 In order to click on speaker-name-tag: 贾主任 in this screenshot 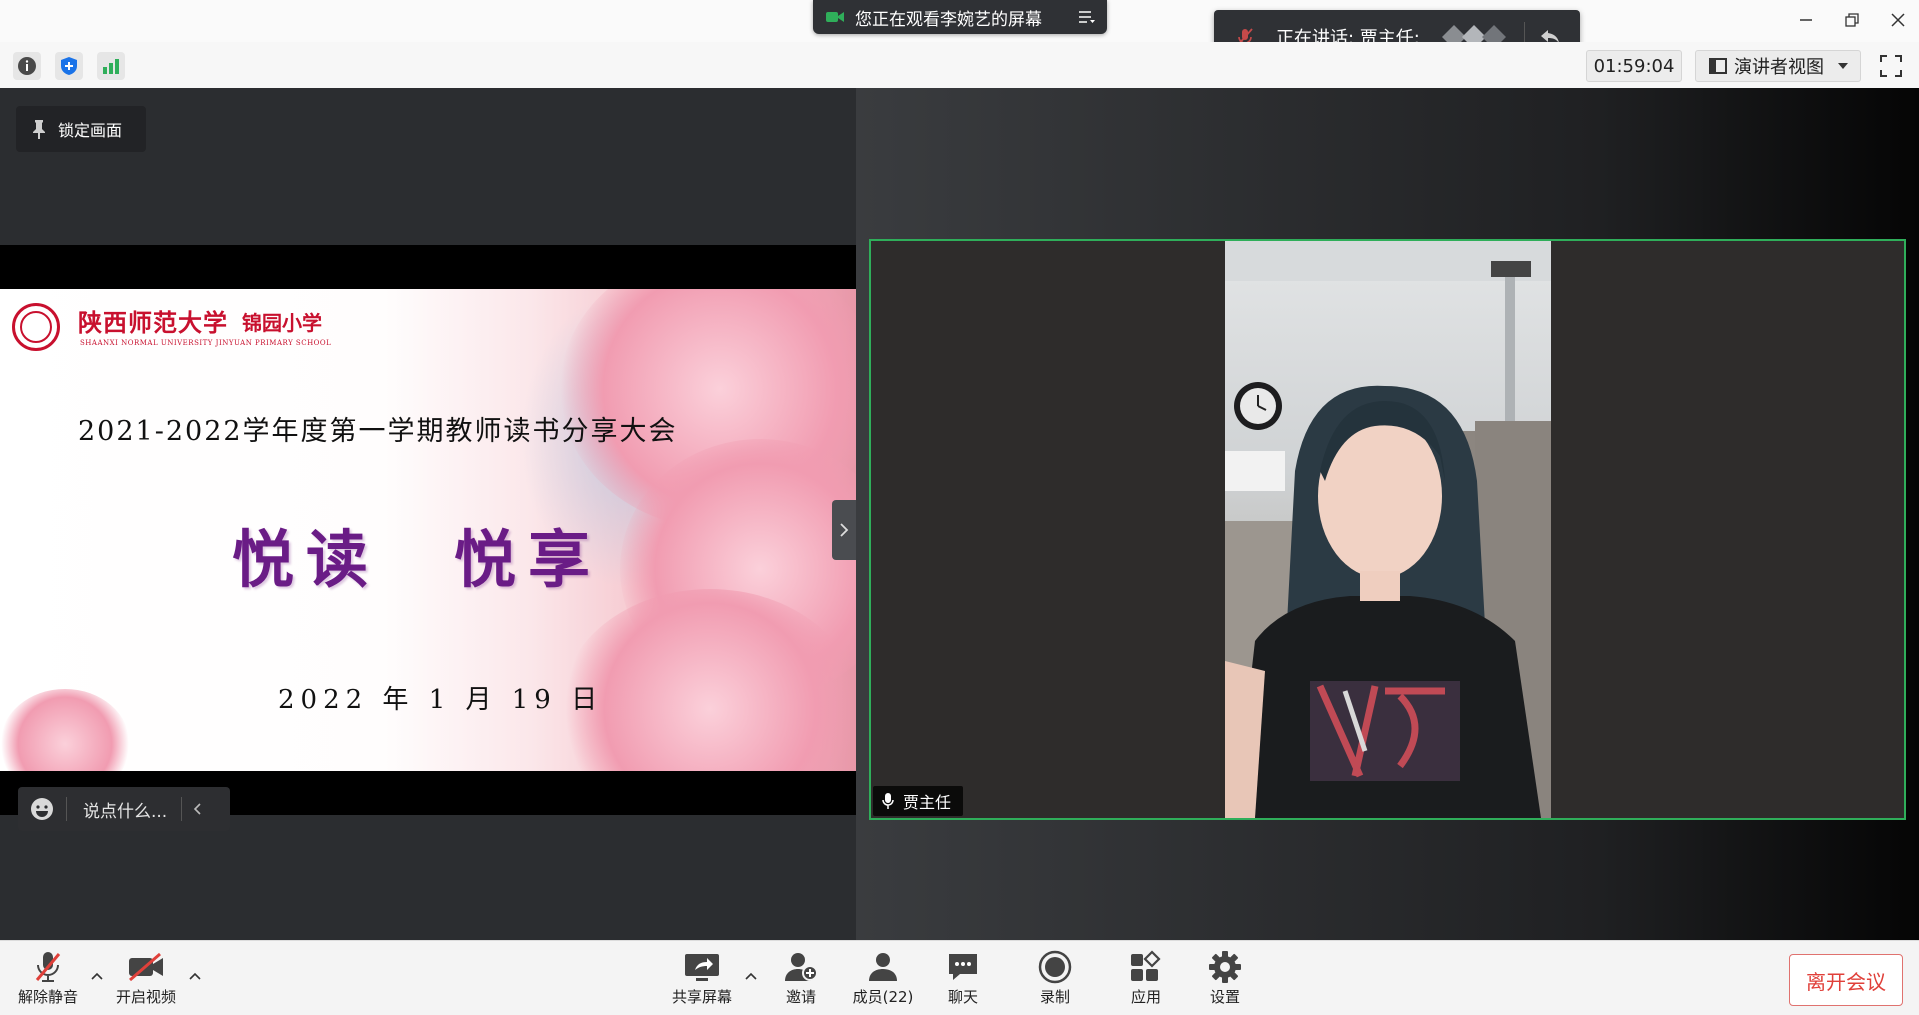, I will do `click(918, 801)`.